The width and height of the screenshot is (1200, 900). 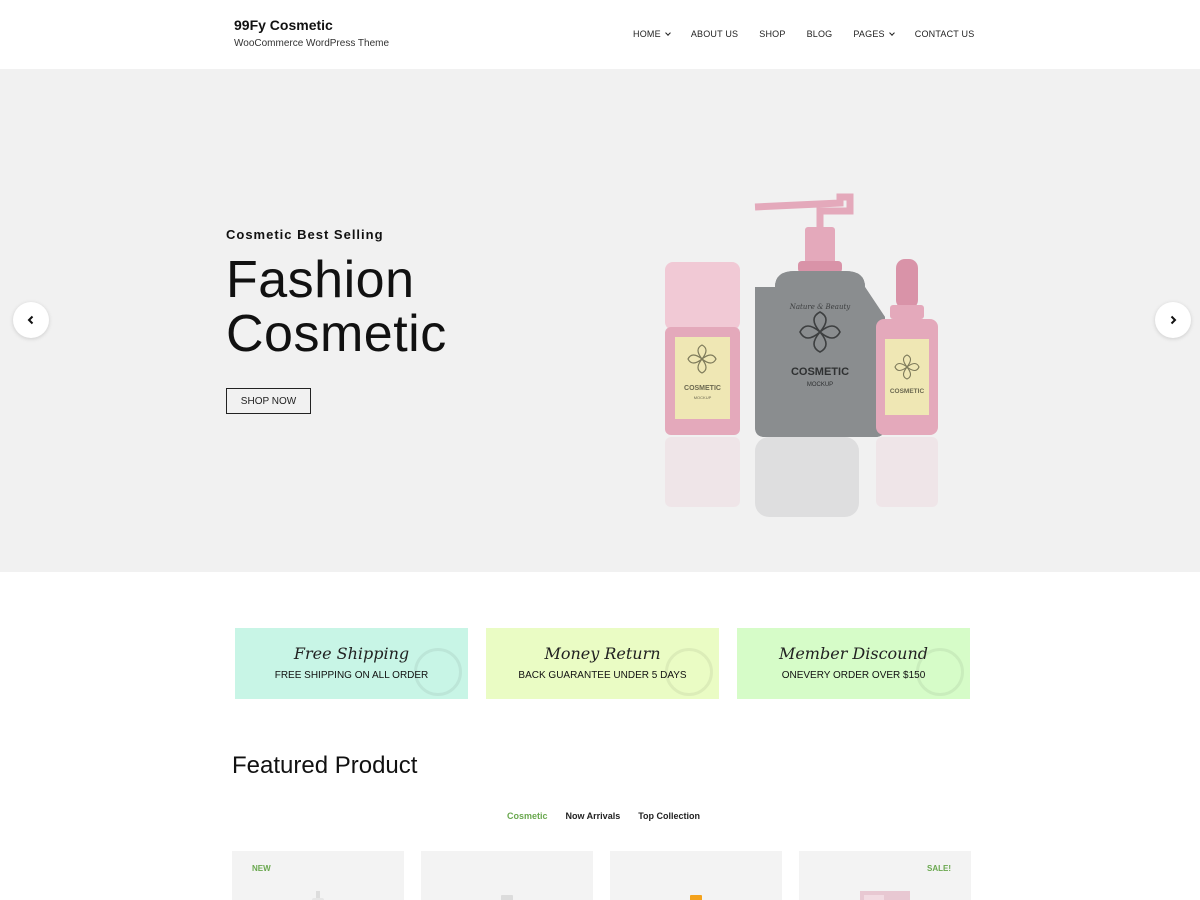 What do you see at coordinates (820, 307) in the screenshot?
I see `bottle-label-script: Nature & Beauty` at bounding box center [820, 307].